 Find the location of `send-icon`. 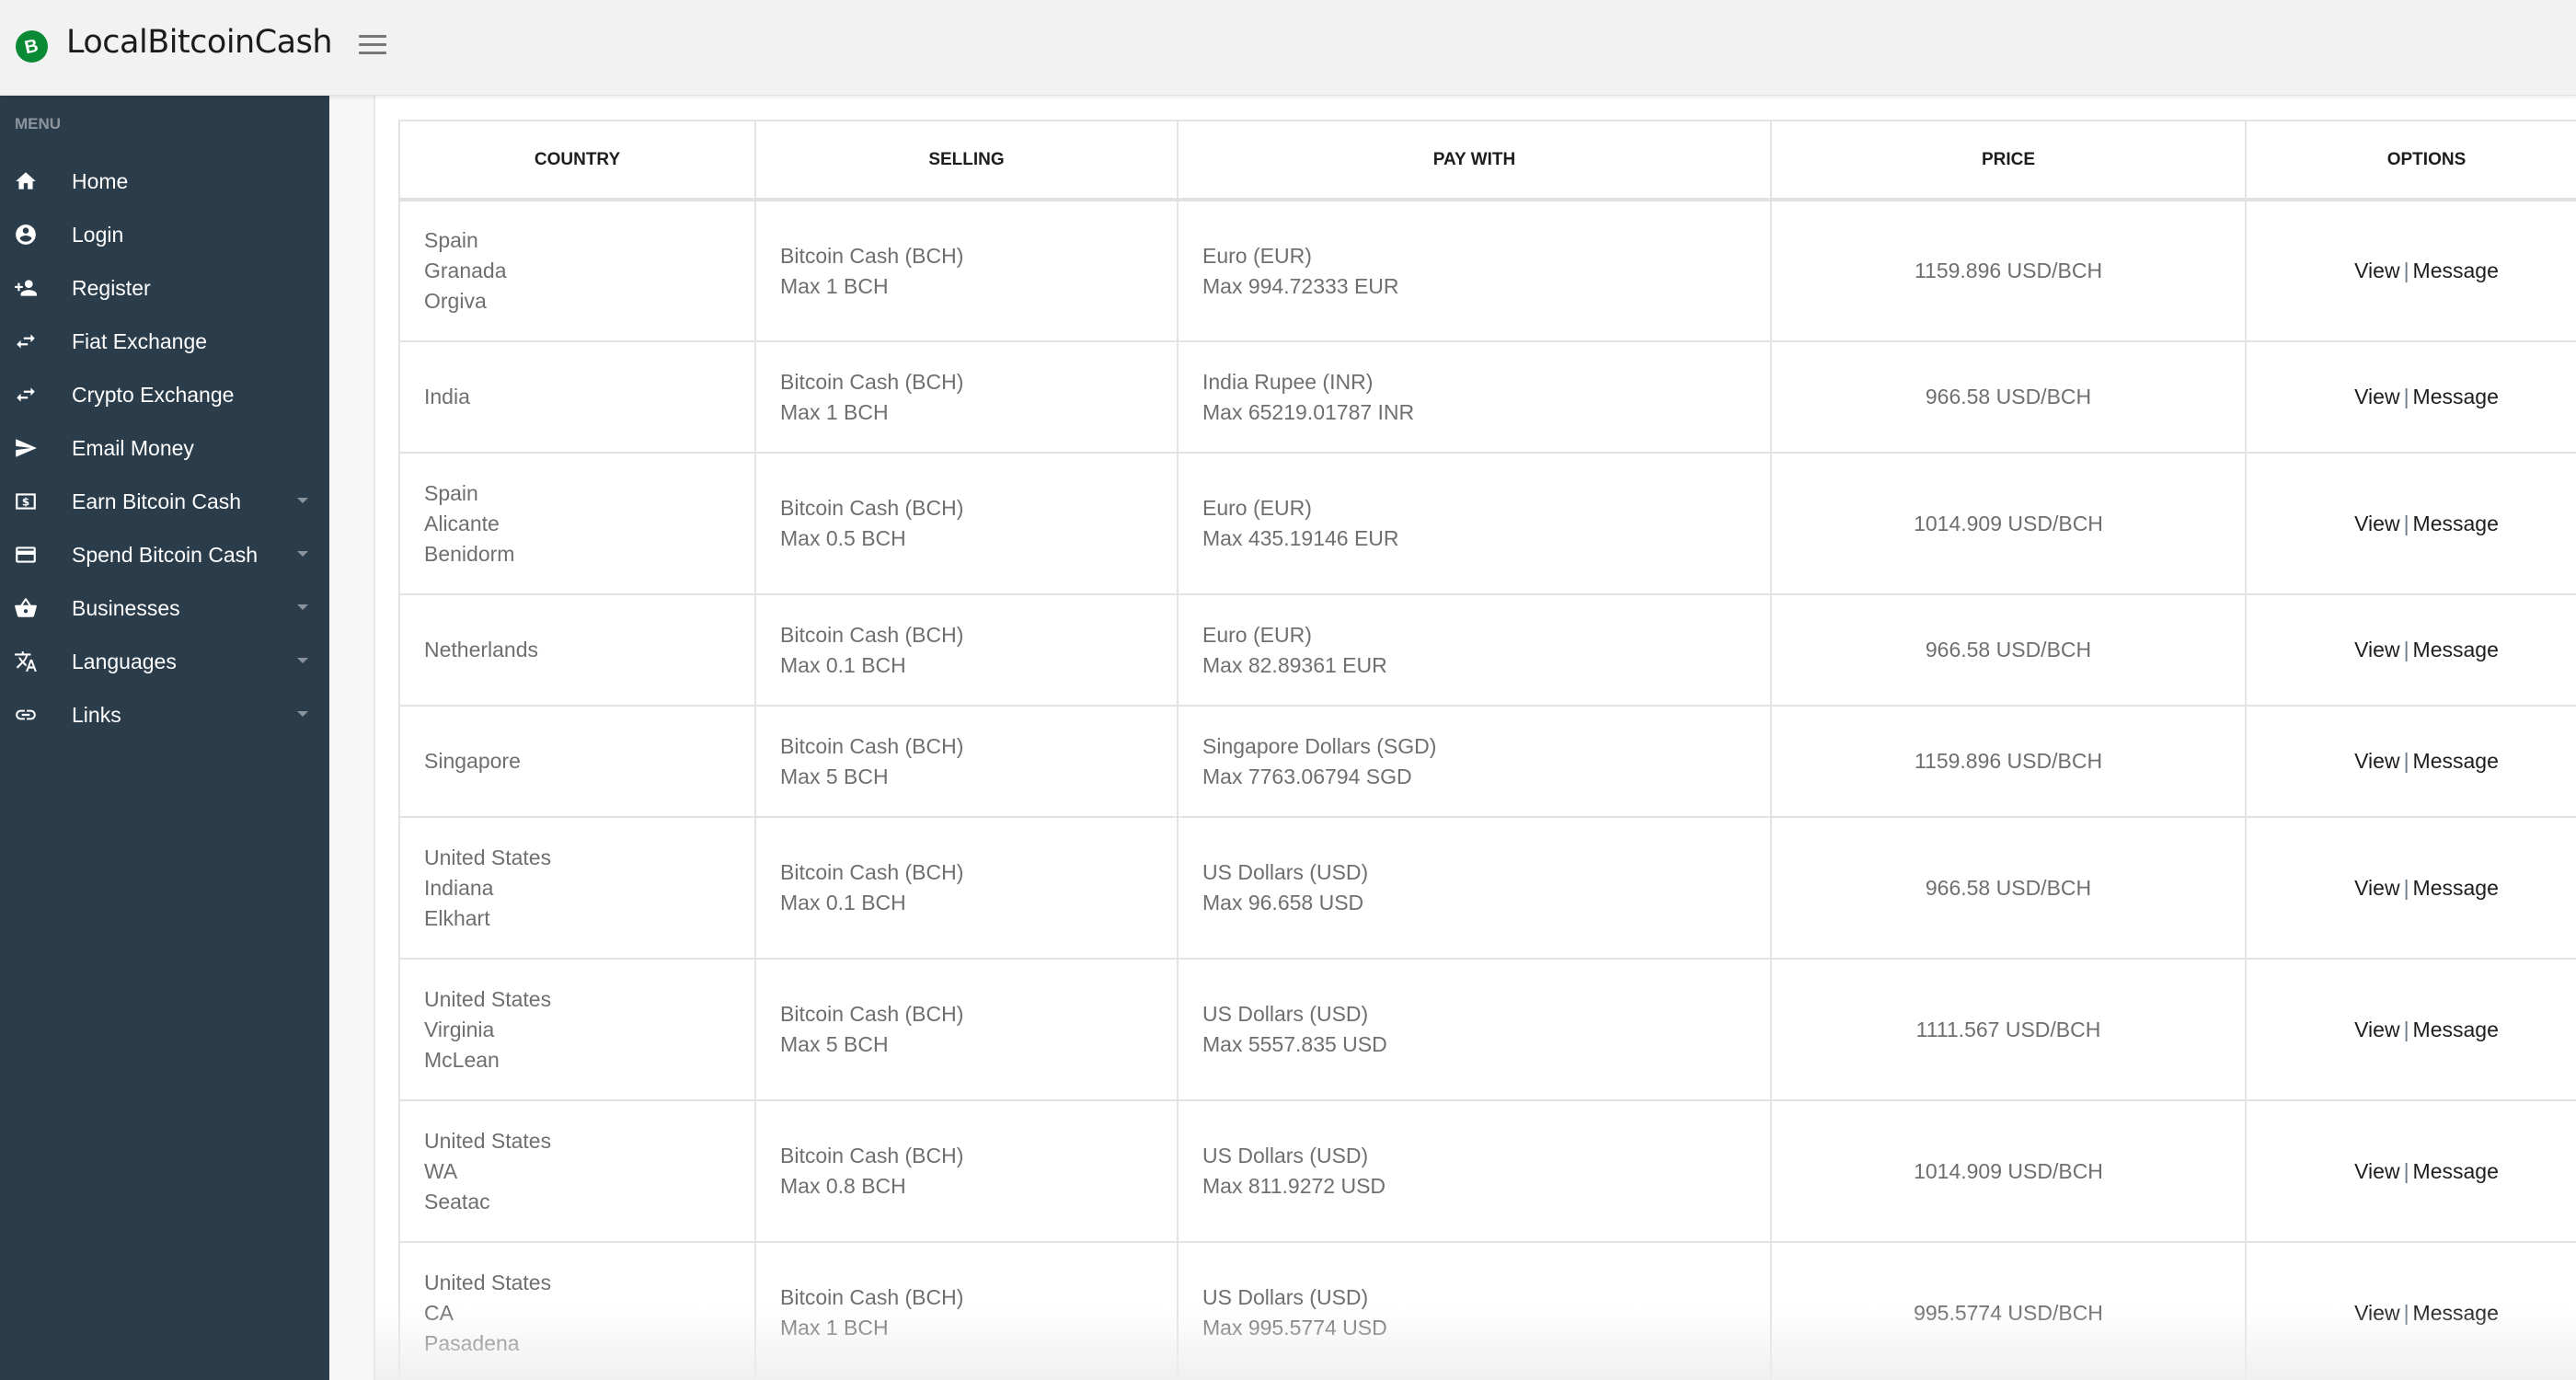

send-icon is located at coordinates (26, 448).